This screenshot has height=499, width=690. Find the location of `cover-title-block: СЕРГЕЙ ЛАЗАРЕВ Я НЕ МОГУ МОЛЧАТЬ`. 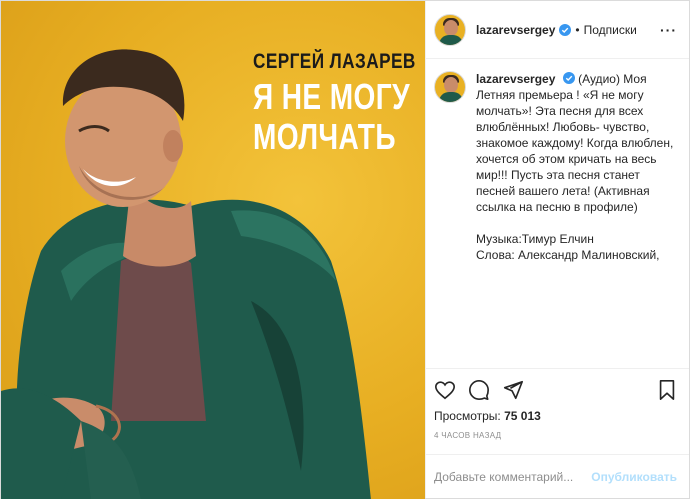

cover-title-block: СЕРГЕЙ ЛАЗАРЕВ Я НЕ МОГУ МОЛЧАТЬ is located at coordinates (338, 103).